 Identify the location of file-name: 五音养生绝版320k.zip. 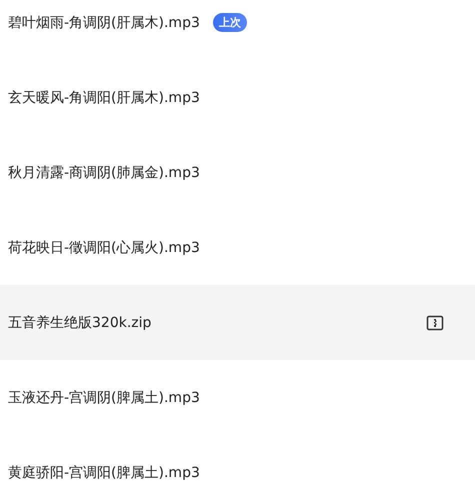
(80, 323).